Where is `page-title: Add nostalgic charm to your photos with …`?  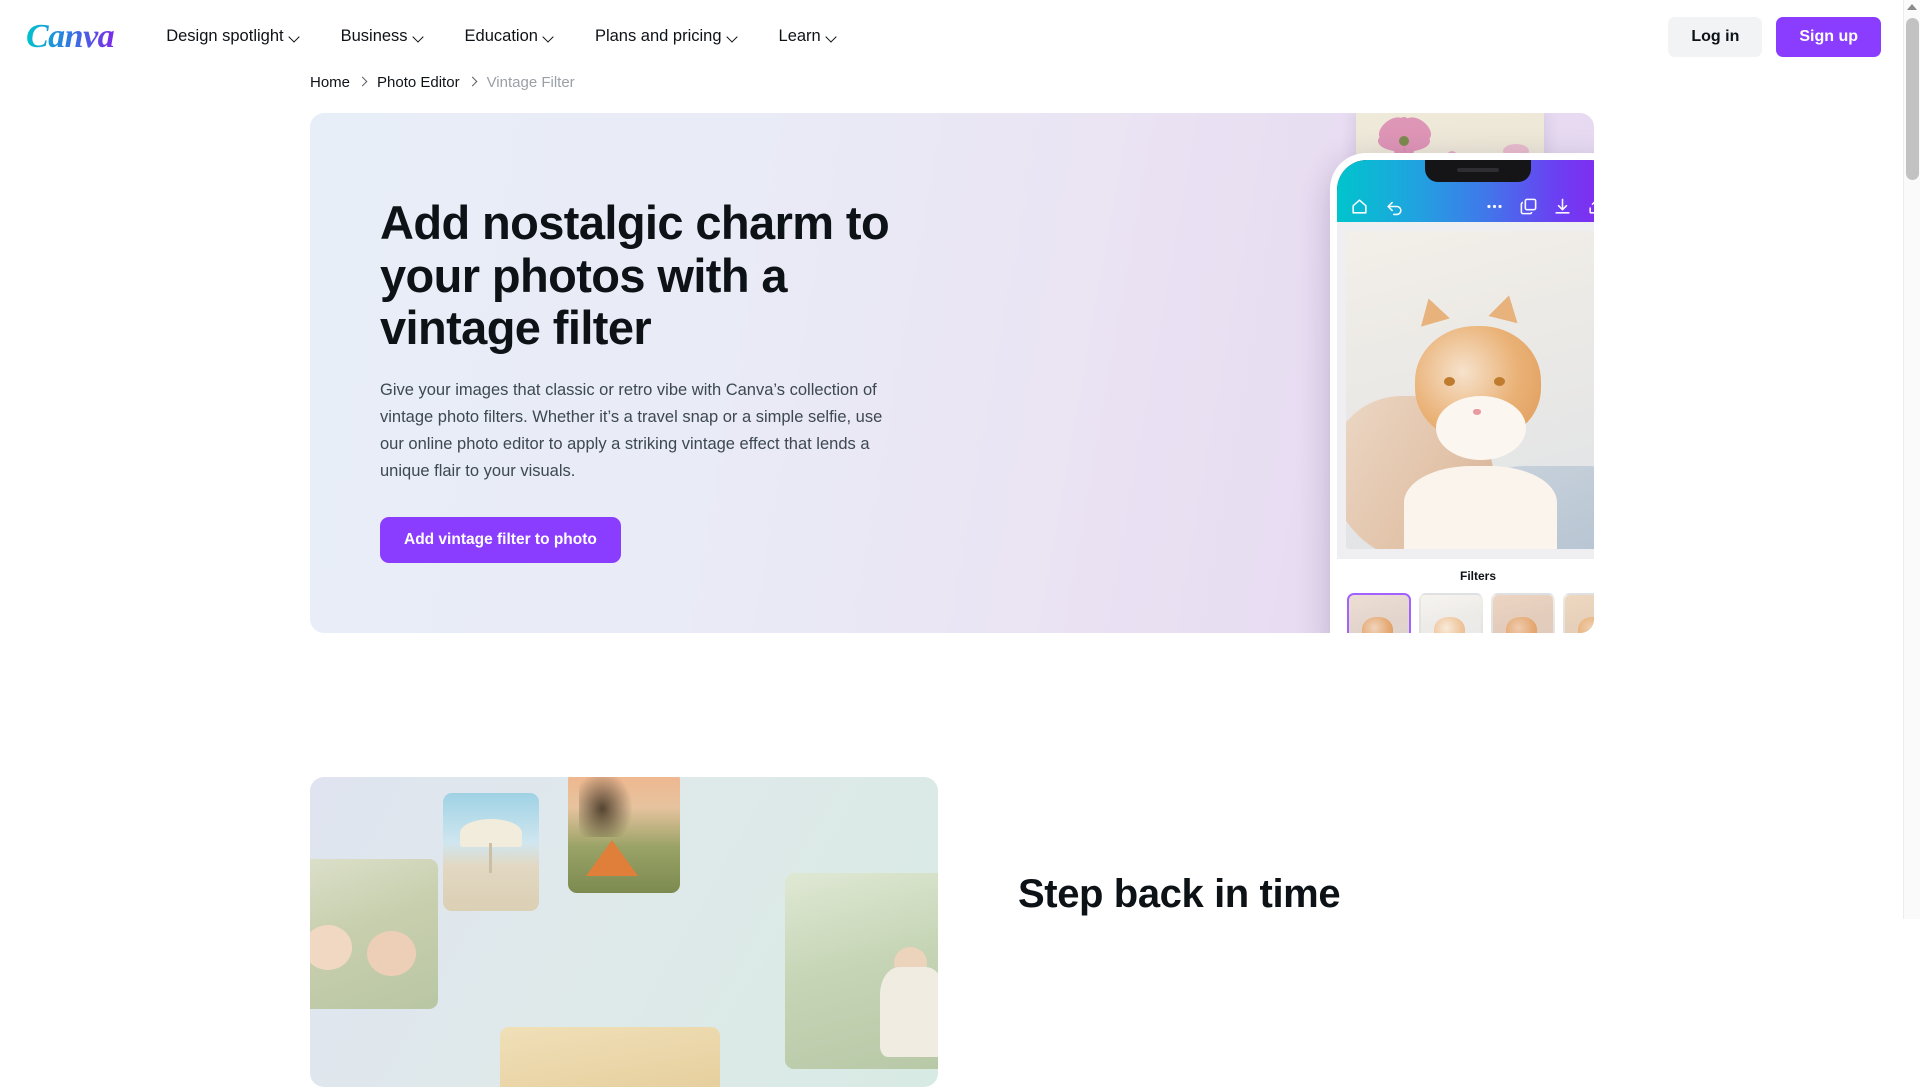
page-title: Add nostalgic charm to your photos with … is located at coordinates (635, 275).